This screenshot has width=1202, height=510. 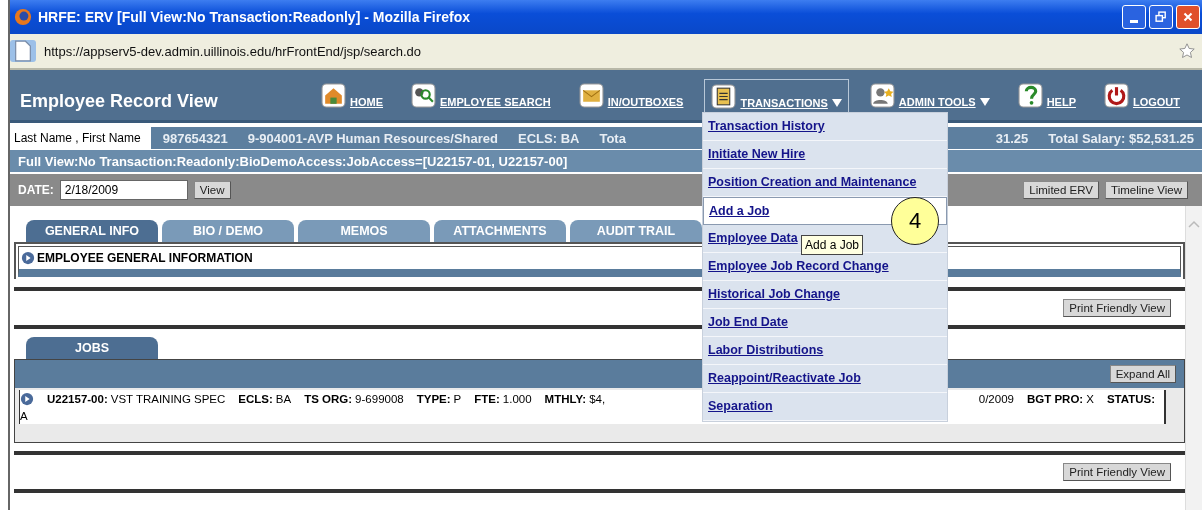 What do you see at coordinates (612, 138) in the screenshot?
I see `employee-info: Tota` at bounding box center [612, 138].